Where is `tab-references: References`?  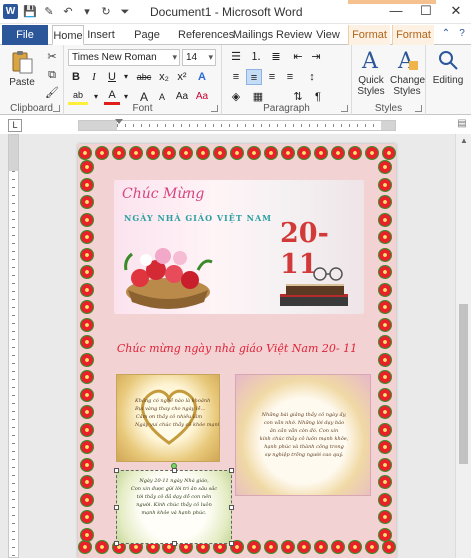 tab-references: References is located at coordinates (206, 35).